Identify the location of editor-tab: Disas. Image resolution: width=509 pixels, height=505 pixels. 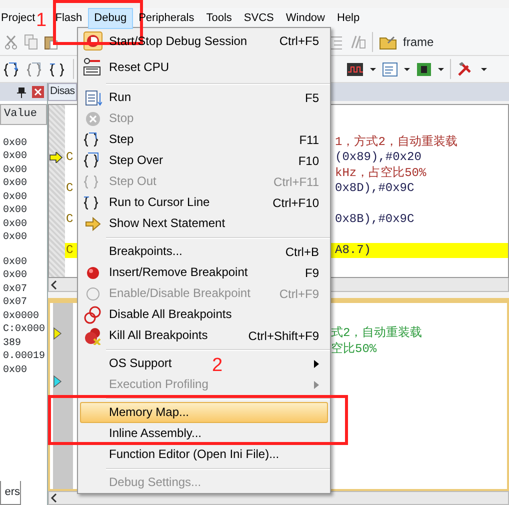
(62, 92).